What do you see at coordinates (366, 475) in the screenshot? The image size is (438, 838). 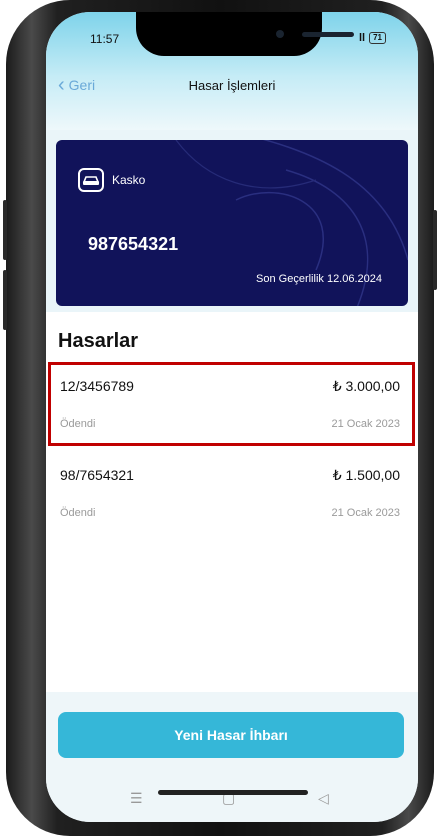 I see `claim-amount: ₺ 1.500,00` at bounding box center [366, 475].